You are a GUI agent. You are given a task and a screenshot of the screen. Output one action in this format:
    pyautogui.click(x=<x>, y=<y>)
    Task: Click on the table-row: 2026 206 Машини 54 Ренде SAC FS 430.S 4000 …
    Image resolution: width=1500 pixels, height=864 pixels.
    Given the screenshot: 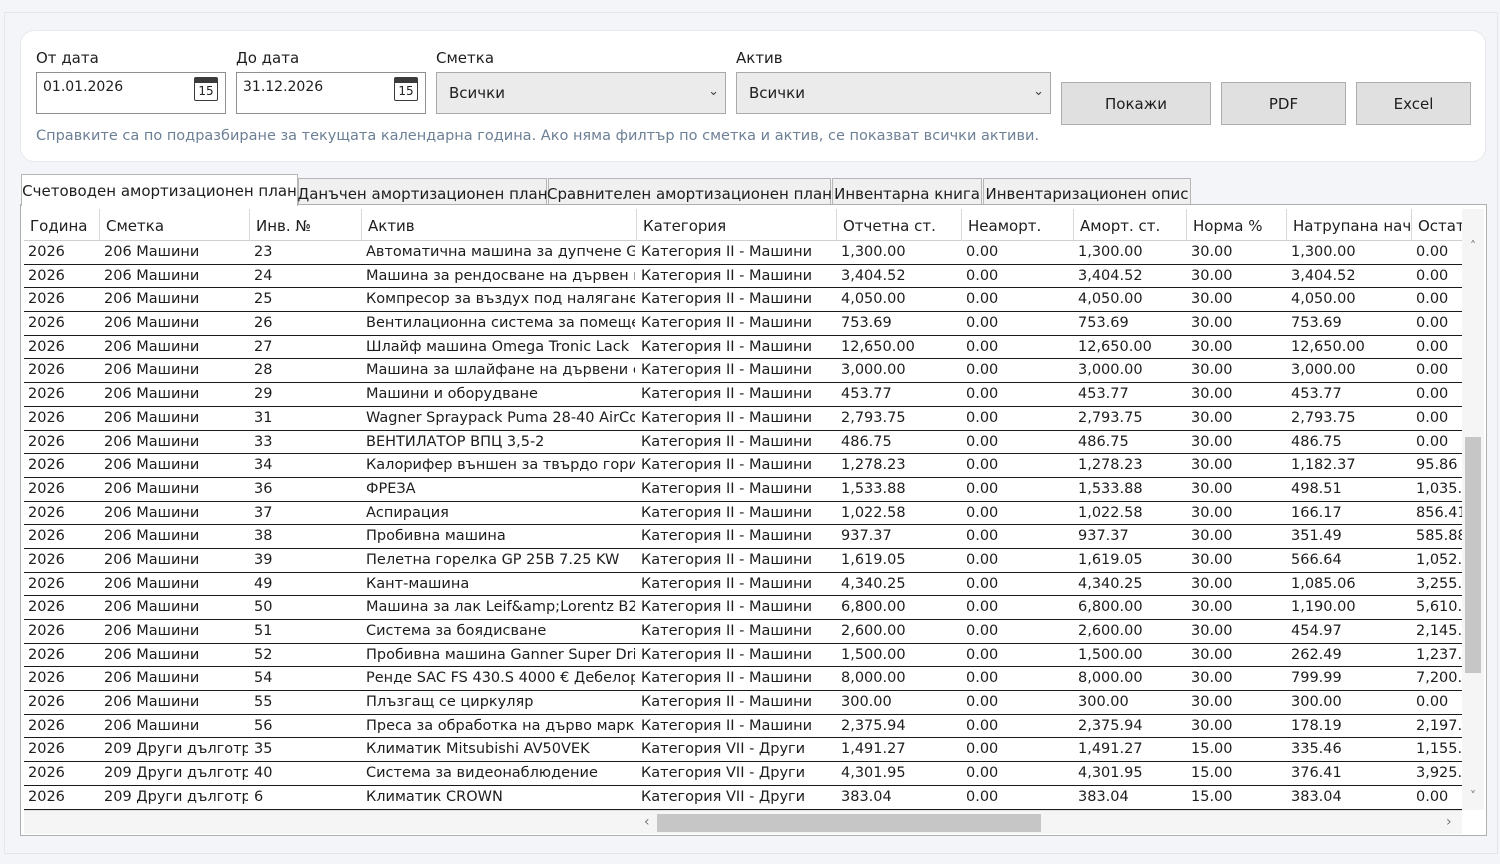 What is the action you would take?
    pyautogui.click(x=743, y=679)
    